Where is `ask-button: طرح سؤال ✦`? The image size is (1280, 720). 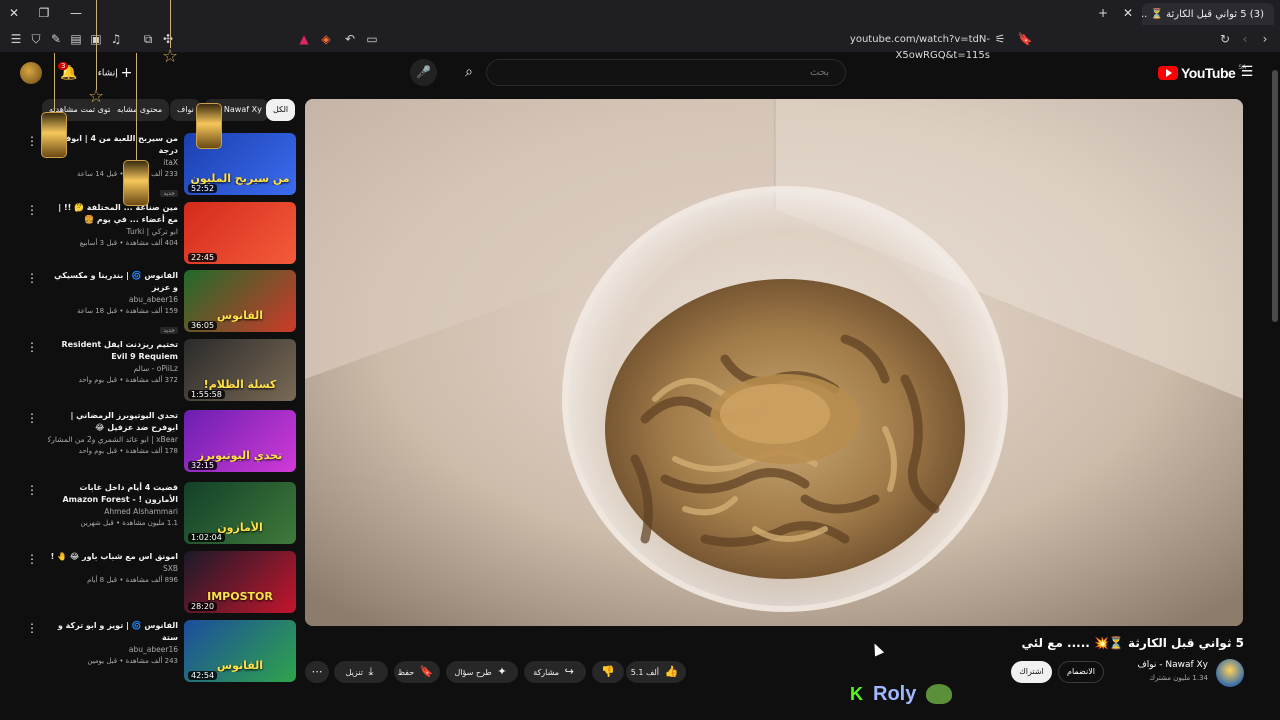 ask-button: طرح سؤال ✦ is located at coordinates (482, 672).